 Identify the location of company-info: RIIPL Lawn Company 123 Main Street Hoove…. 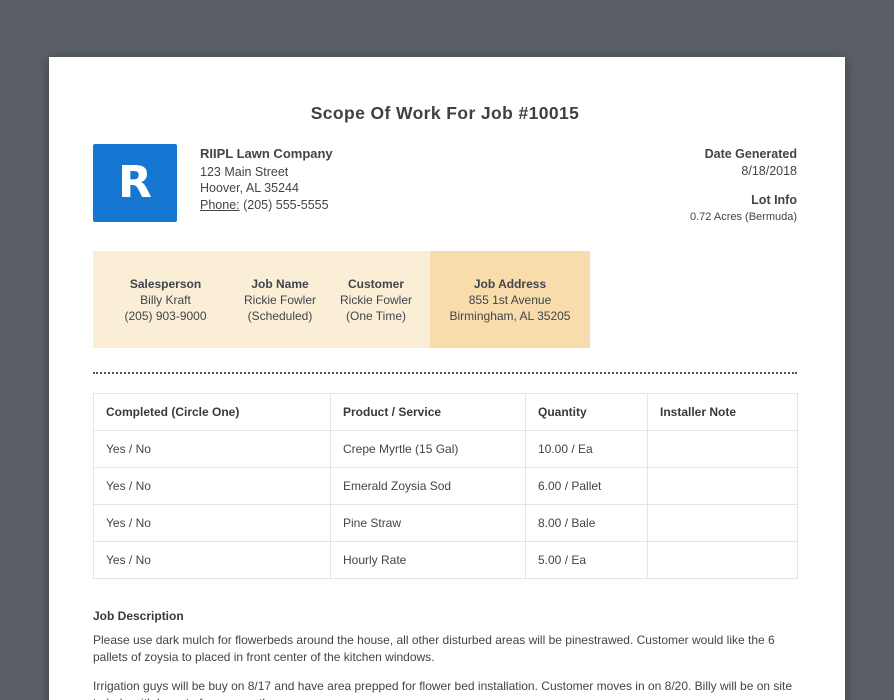
(266, 184).